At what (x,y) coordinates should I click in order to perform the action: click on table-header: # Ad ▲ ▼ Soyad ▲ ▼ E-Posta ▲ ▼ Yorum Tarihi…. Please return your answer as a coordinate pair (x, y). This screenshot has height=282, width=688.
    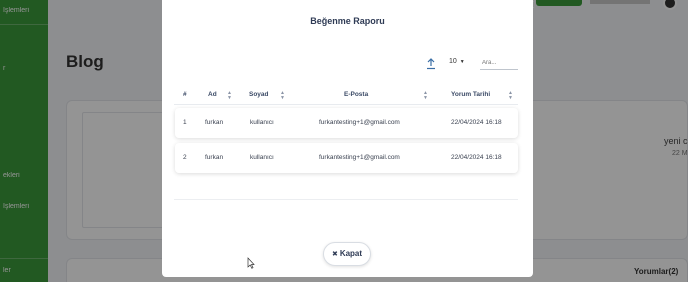
    Looking at the image, I should click on (346, 95).